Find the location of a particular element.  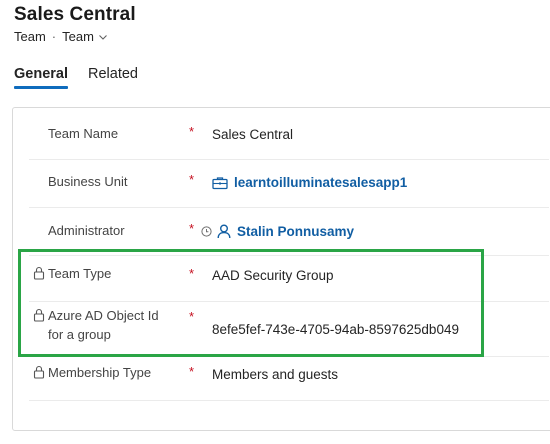

administrator-field: Stalin Ponnusamy is located at coordinates (277, 231).